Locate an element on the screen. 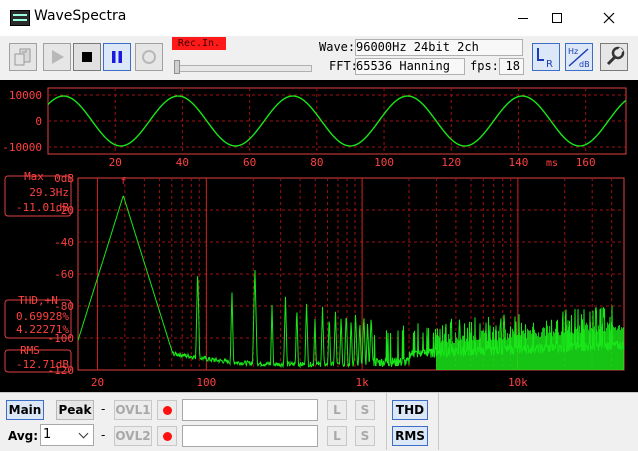 The height and width of the screenshot is (451, 638). fps-label: fps: is located at coordinates (484, 66).